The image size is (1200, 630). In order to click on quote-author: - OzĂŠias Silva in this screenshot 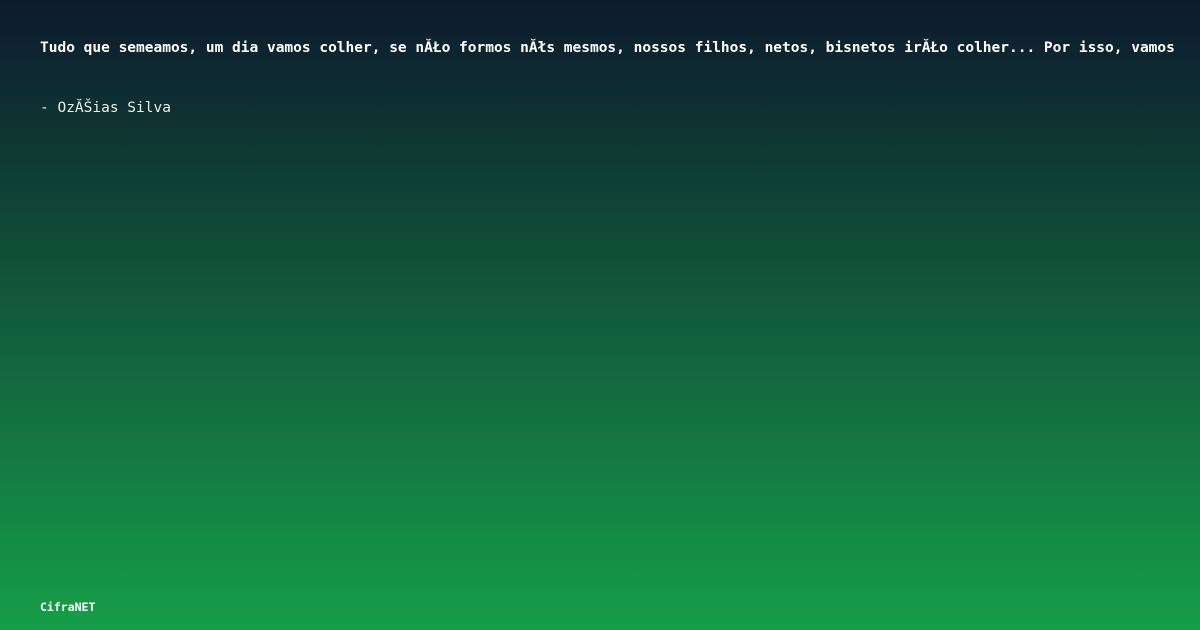, I will do `click(105, 108)`.